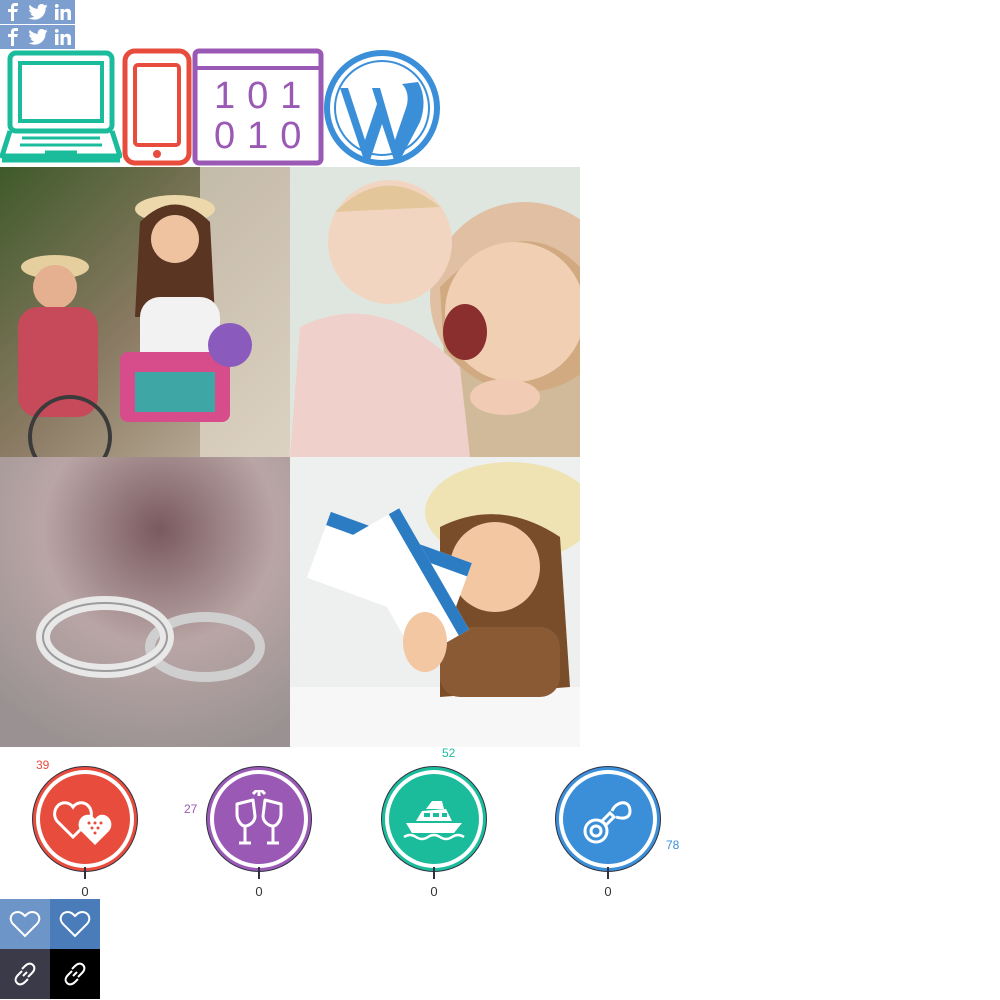 The width and height of the screenshot is (1000, 1000). I want to click on binary-code-icon: 101 010, so click(258, 108).